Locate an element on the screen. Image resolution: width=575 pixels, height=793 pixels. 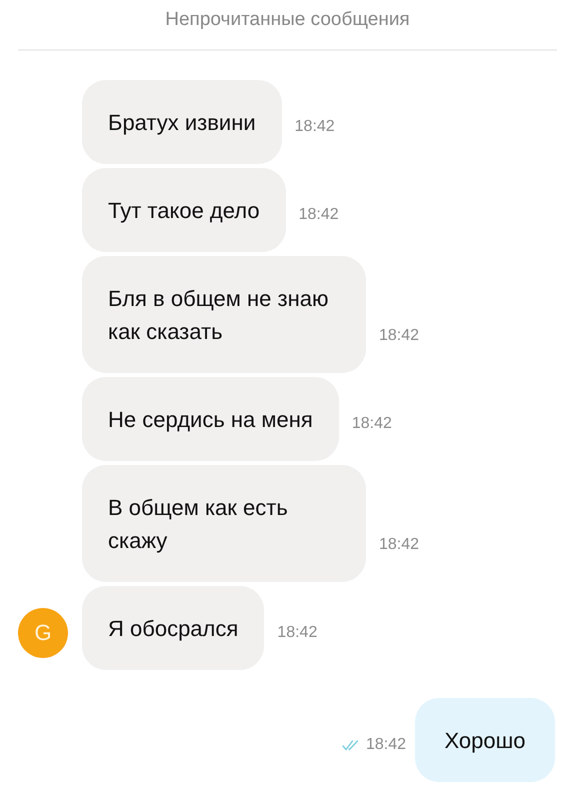
message-bubble: Хорошо is located at coordinates (485, 740).